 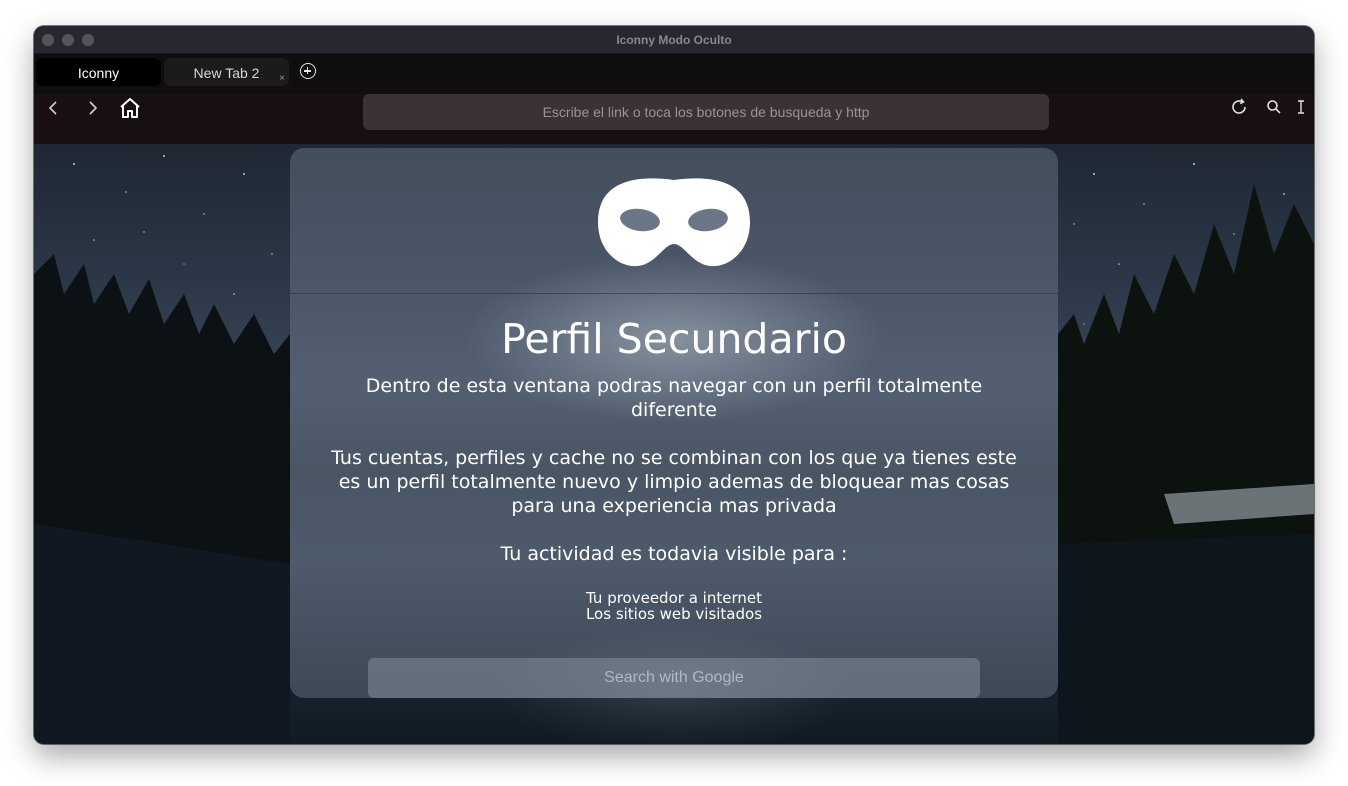 What do you see at coordinates (674, 598) in the screenshot?
I see `list-item: Tu proveedor a internet` at bounding box center [674, 598].